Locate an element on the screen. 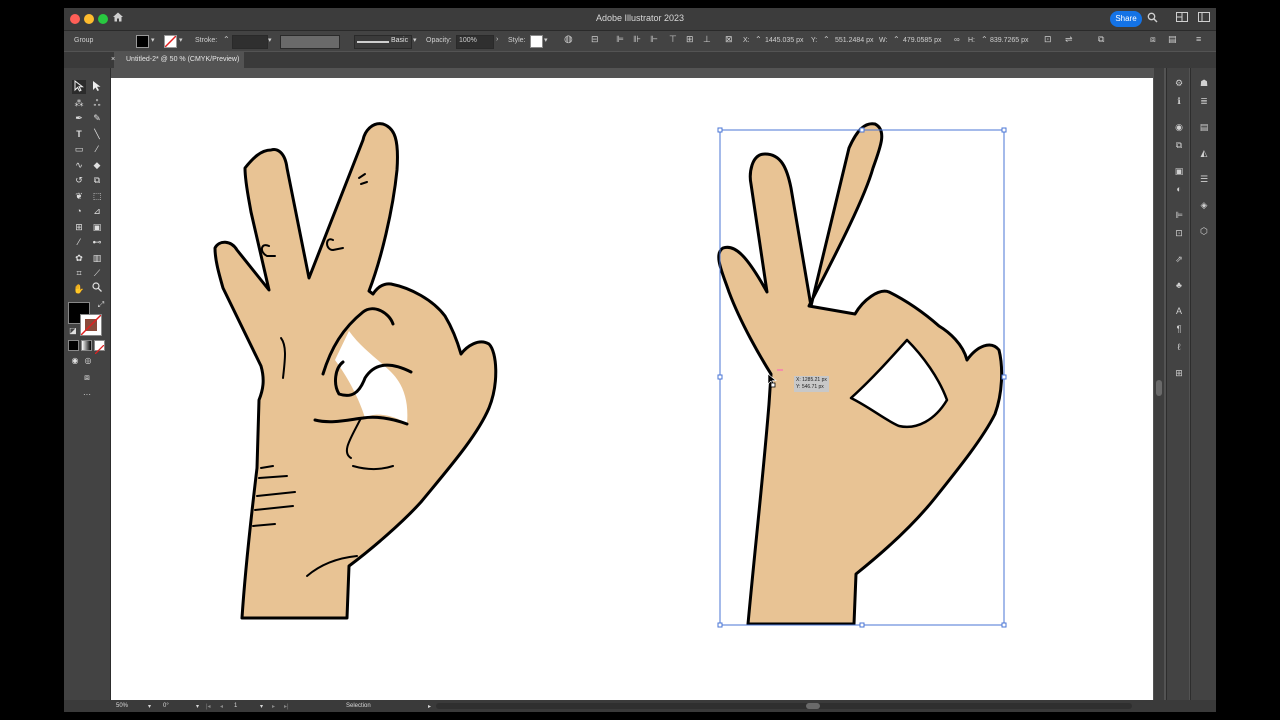  warp-icon: ❦ is located at coordinates (79, 196).